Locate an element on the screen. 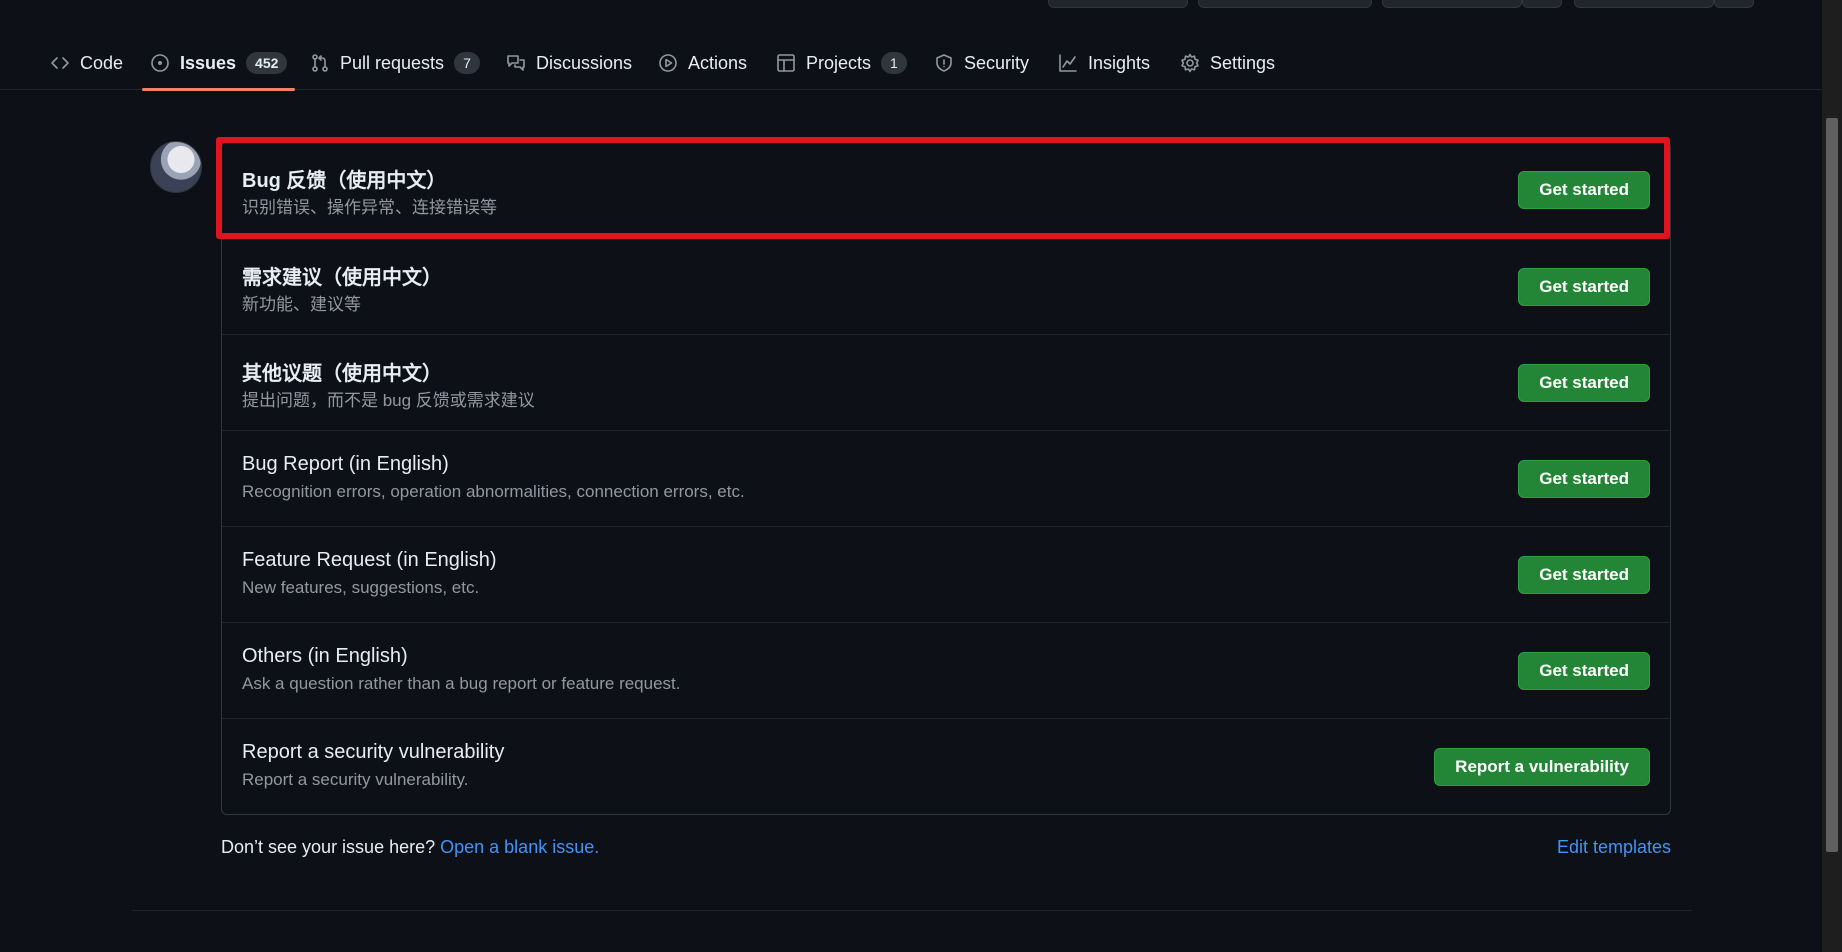 This screenshot has height=952, width=1842. issue-opened-icon is located at coordinates (160, 63).